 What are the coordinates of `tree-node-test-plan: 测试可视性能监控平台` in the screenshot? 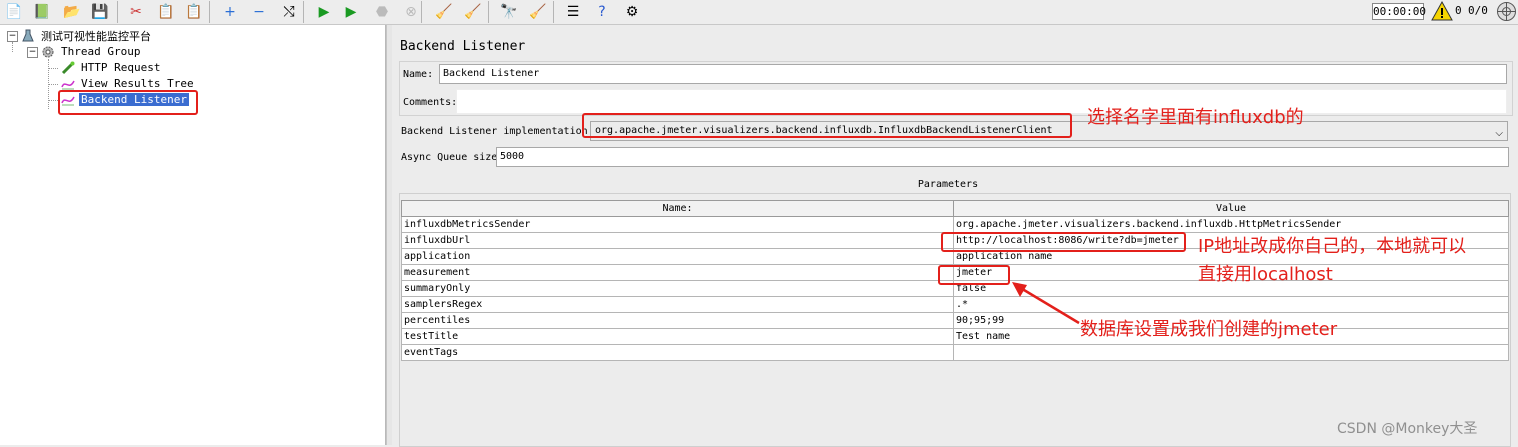 It's located at (86, 35).